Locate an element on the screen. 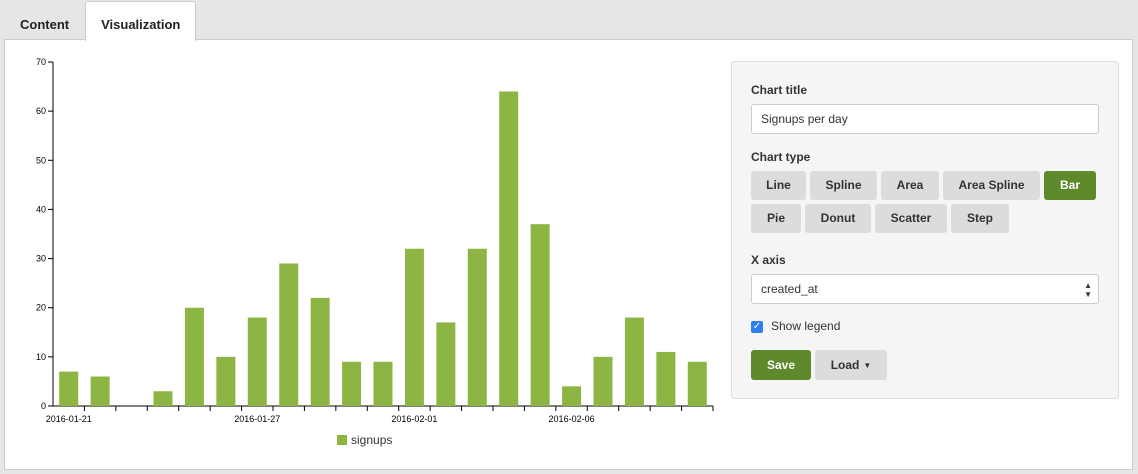 This screenshot has width=1138, height=474. x-axis-label: X axis is located at coordinates (768, 260).